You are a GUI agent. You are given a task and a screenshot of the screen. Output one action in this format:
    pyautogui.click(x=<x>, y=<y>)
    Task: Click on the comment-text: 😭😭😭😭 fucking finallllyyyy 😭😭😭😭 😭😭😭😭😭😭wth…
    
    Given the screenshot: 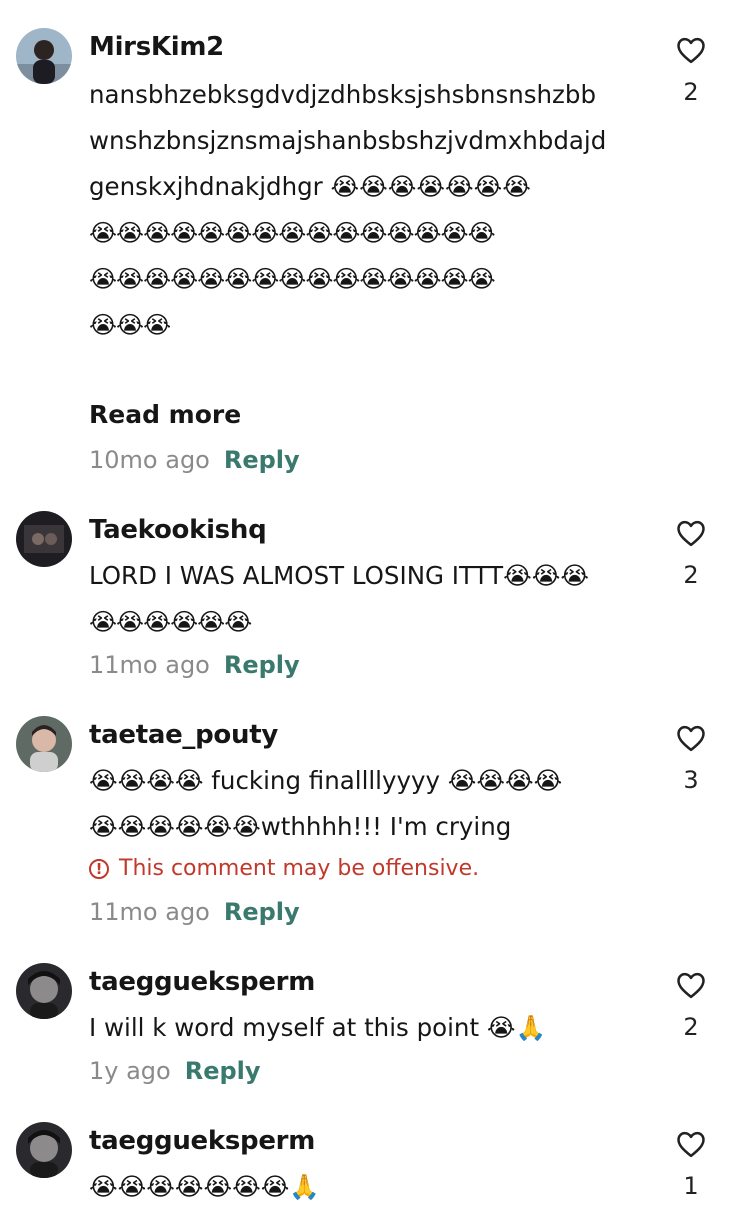 What is the action you would take?
    pyautogui.click(x=361, y=804)
    